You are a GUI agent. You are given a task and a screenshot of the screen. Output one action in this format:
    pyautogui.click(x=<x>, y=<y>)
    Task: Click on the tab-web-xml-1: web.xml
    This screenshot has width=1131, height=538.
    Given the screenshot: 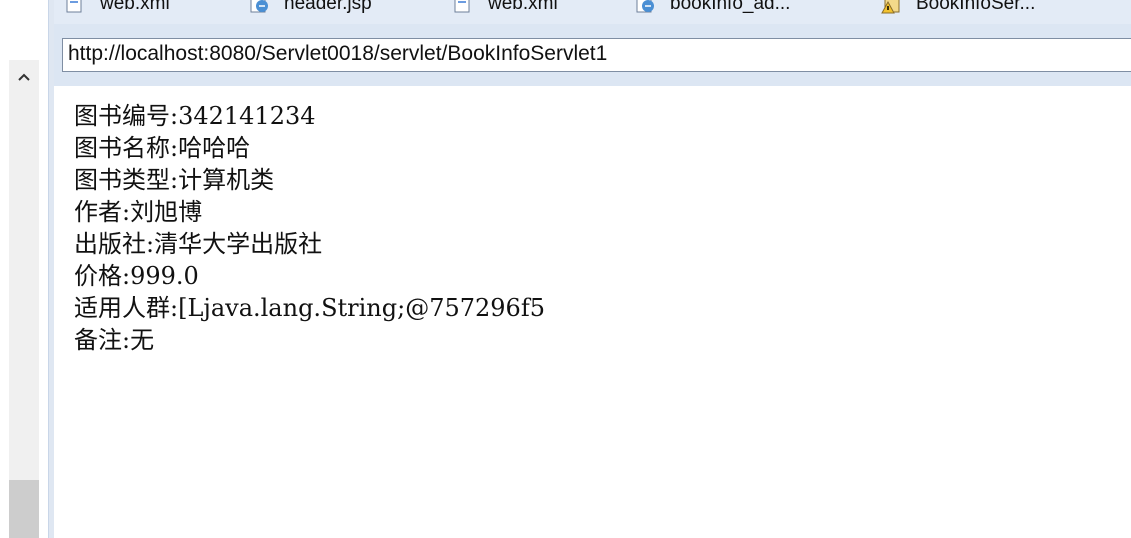 What is the action you would take?
    pyautogui.click(x=117, y=8)
    